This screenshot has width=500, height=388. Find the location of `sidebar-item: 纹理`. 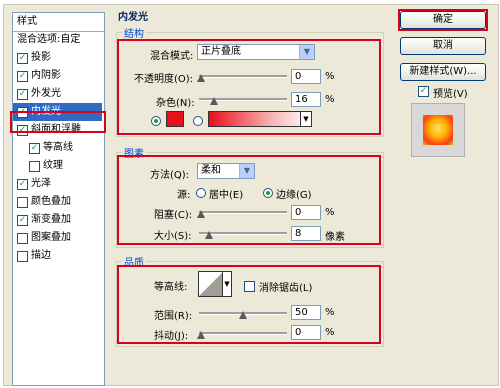

sidebar-item: 纹理 is located at coordinates (57, 166).